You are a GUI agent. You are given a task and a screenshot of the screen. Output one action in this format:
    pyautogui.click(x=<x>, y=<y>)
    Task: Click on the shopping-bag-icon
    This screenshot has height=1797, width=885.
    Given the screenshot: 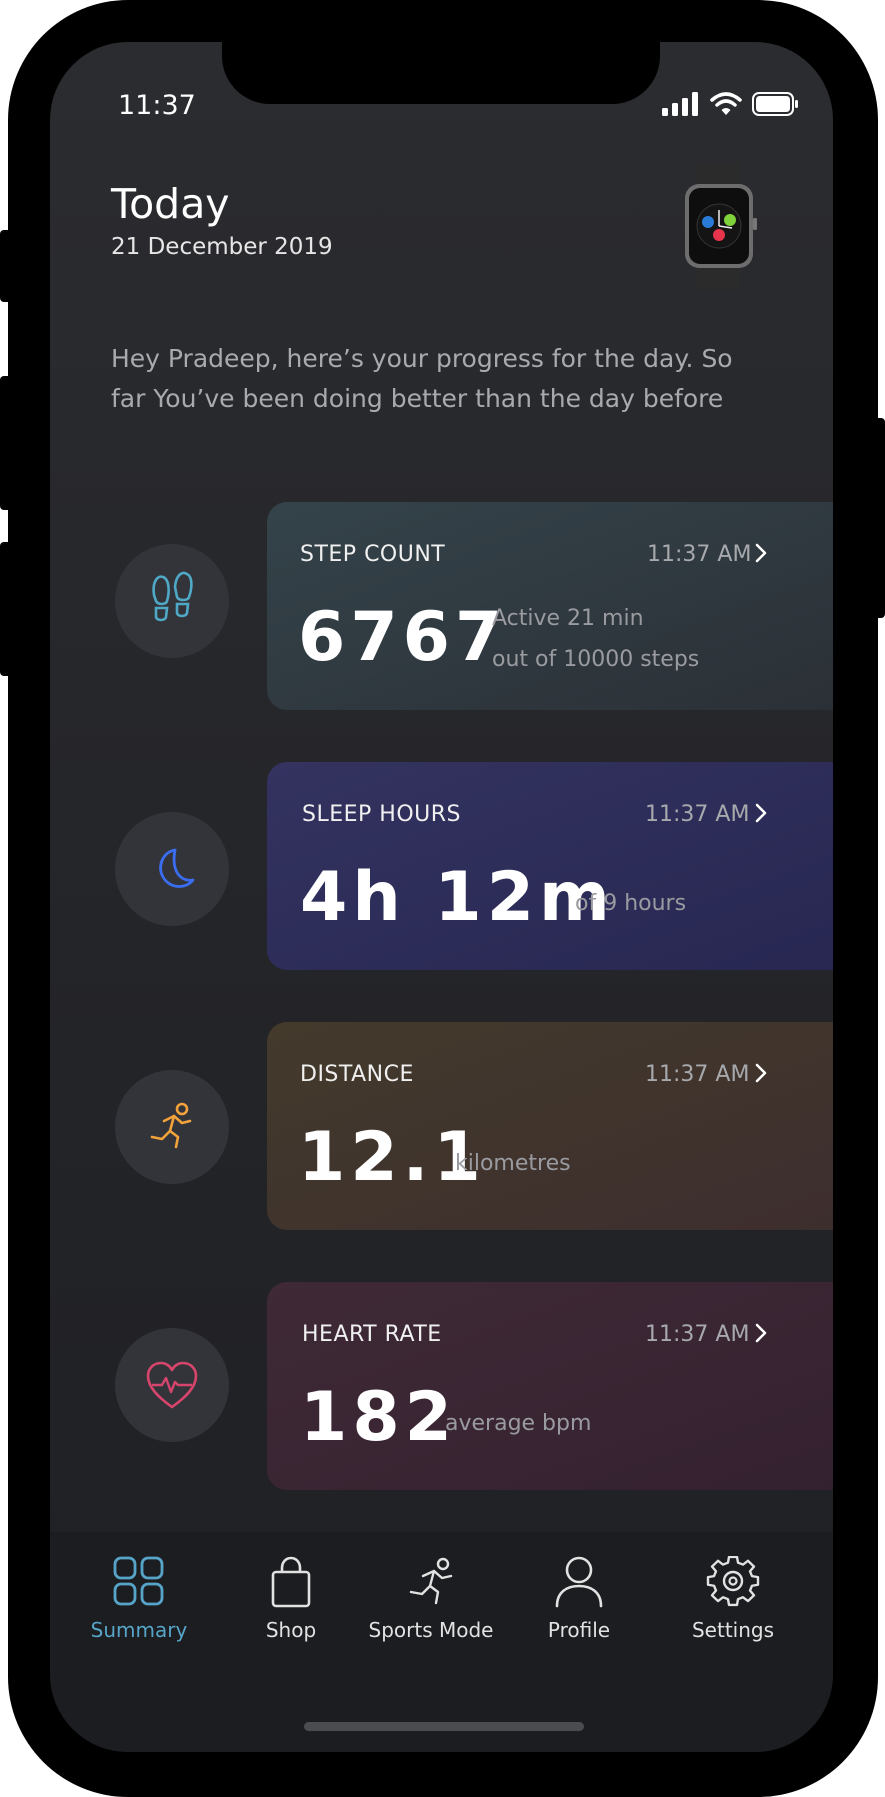 What is the action you would take?
    pyautogui.click(x=291, y=1582)
    